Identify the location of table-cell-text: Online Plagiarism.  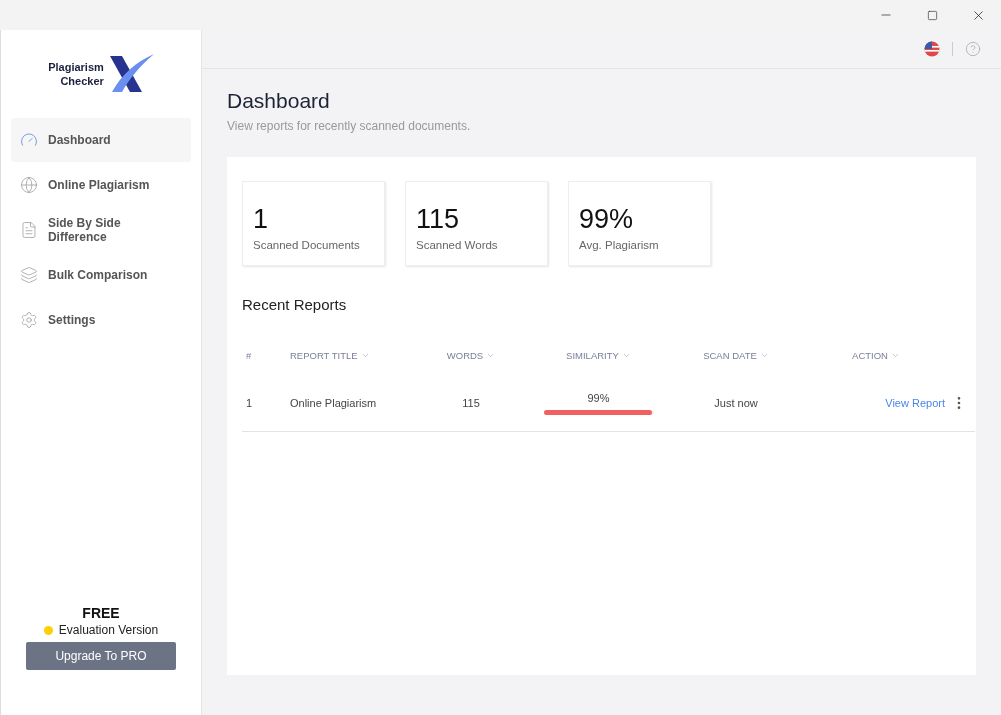
(333, 403).